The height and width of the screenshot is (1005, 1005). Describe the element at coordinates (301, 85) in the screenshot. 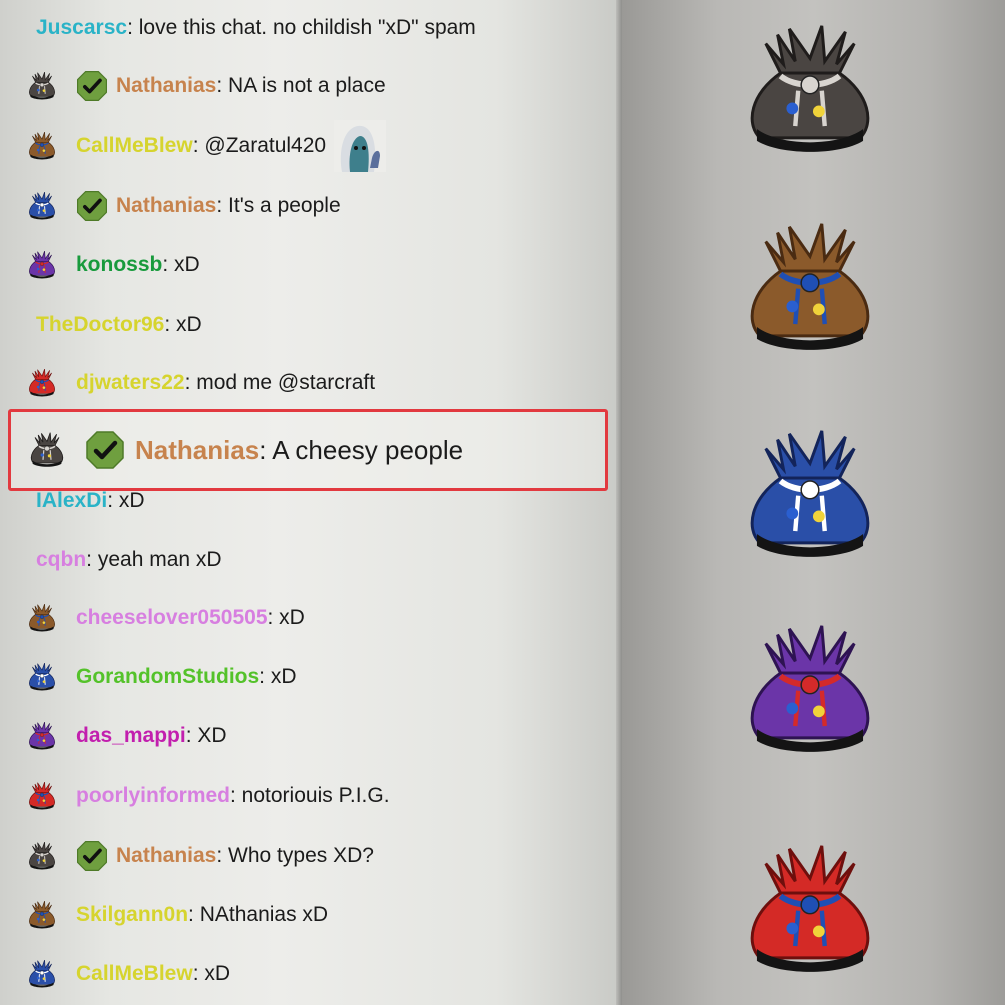

I see `chat-message-text: : NA is not a place` at that location.